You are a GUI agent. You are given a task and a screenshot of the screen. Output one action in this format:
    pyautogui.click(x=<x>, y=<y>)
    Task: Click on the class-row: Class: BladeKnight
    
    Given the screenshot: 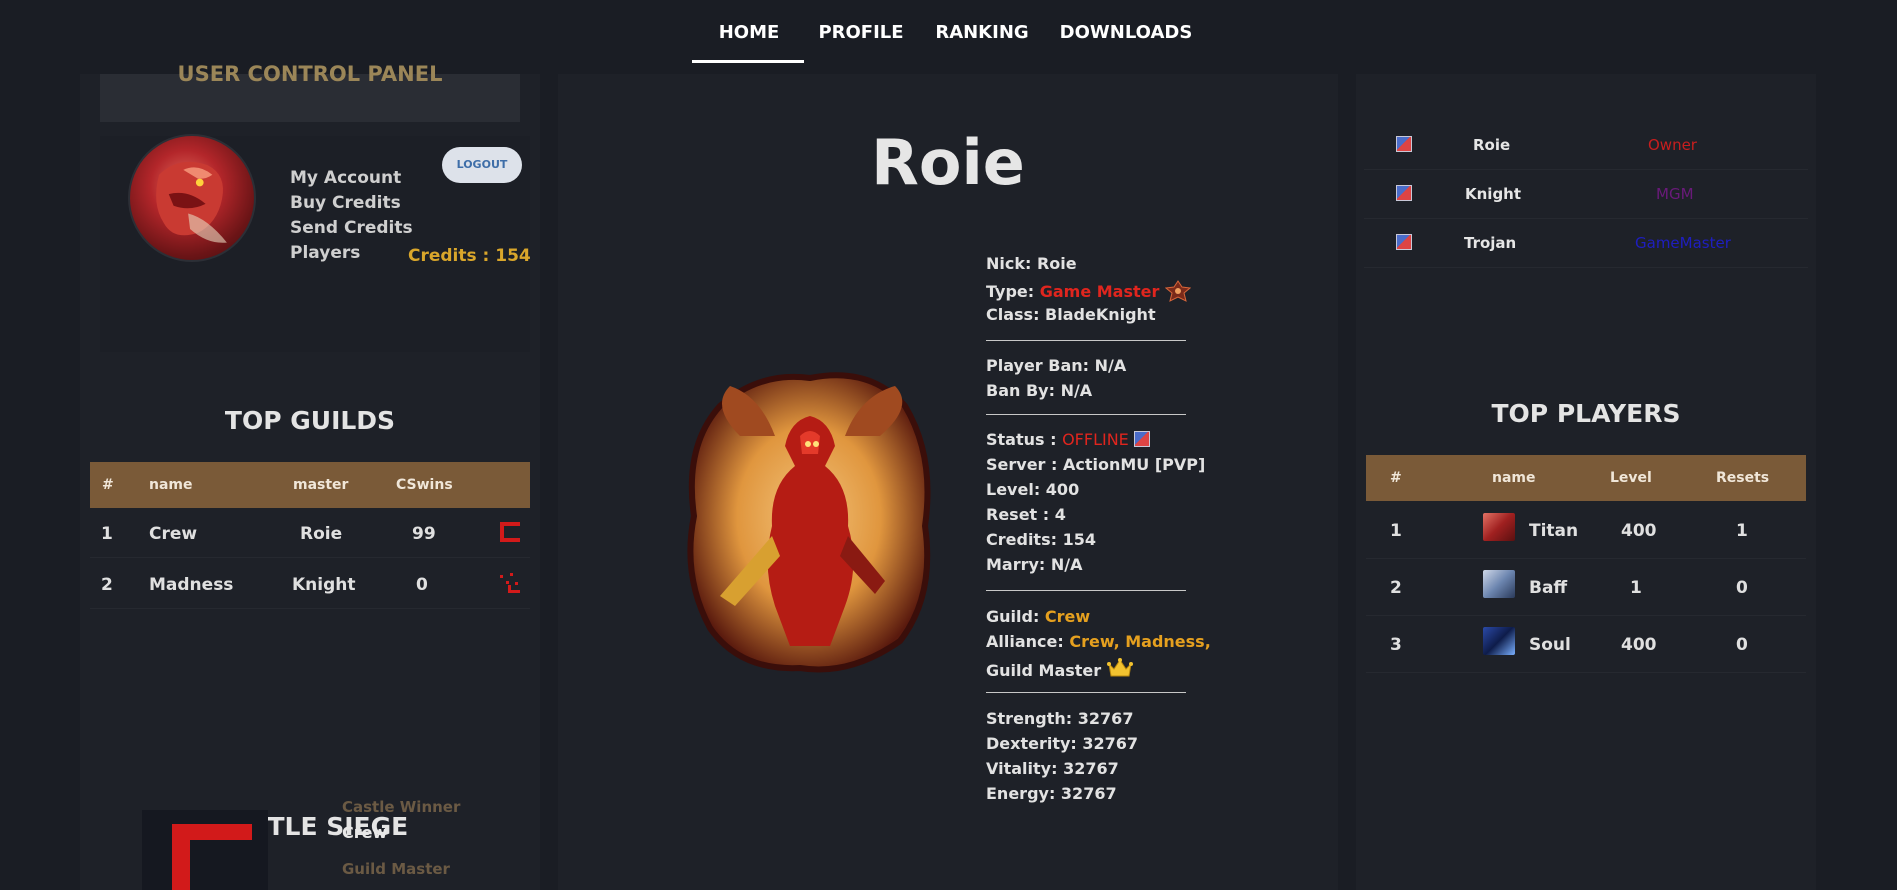 What is the action you would take?
    pyautogui.click(x=1071, y=314)
    